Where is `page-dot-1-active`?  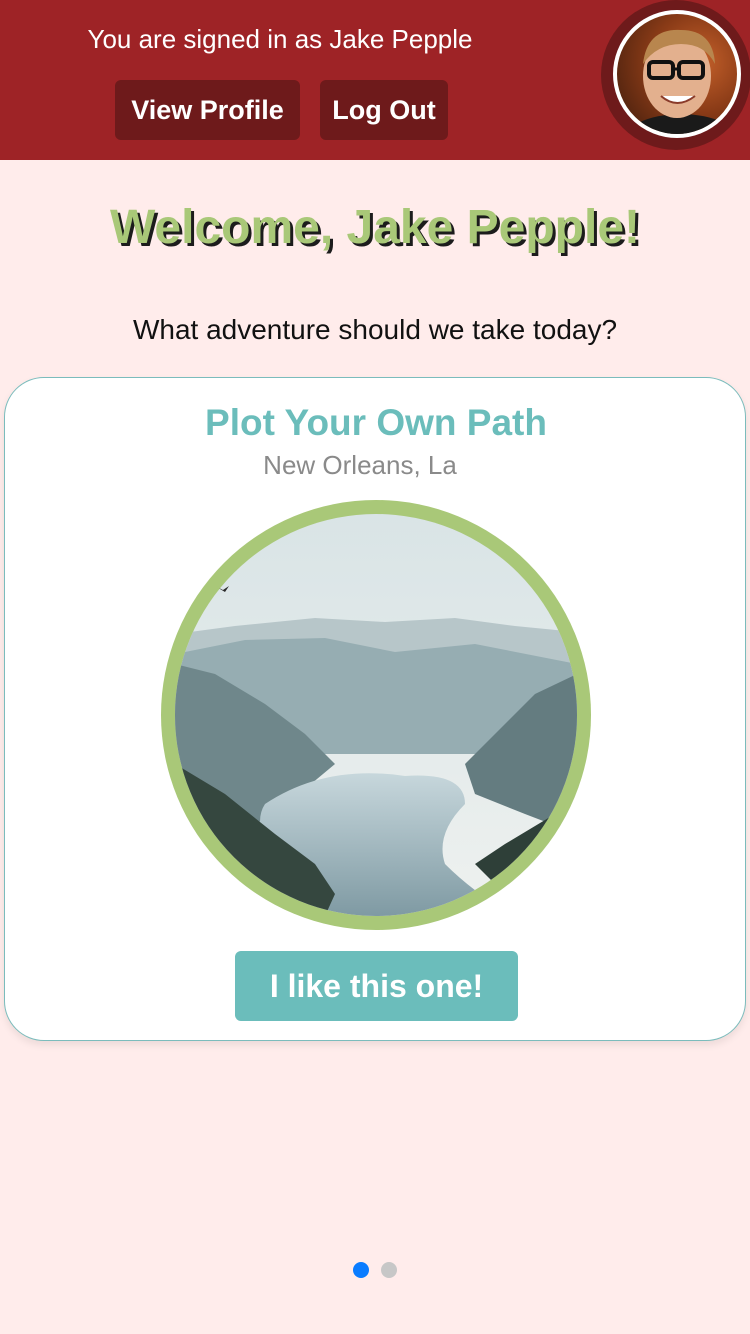 page-dot-1-active is located at coordinates (361, 1270).